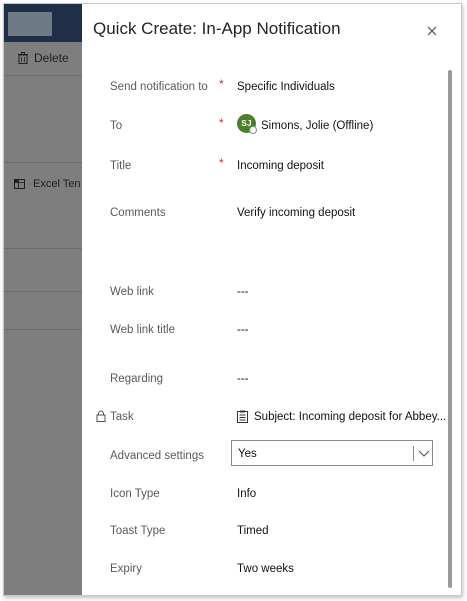 This screenshot has width=467, height=601. I want to click on expiry-label: Expiry, so click(126, 569).